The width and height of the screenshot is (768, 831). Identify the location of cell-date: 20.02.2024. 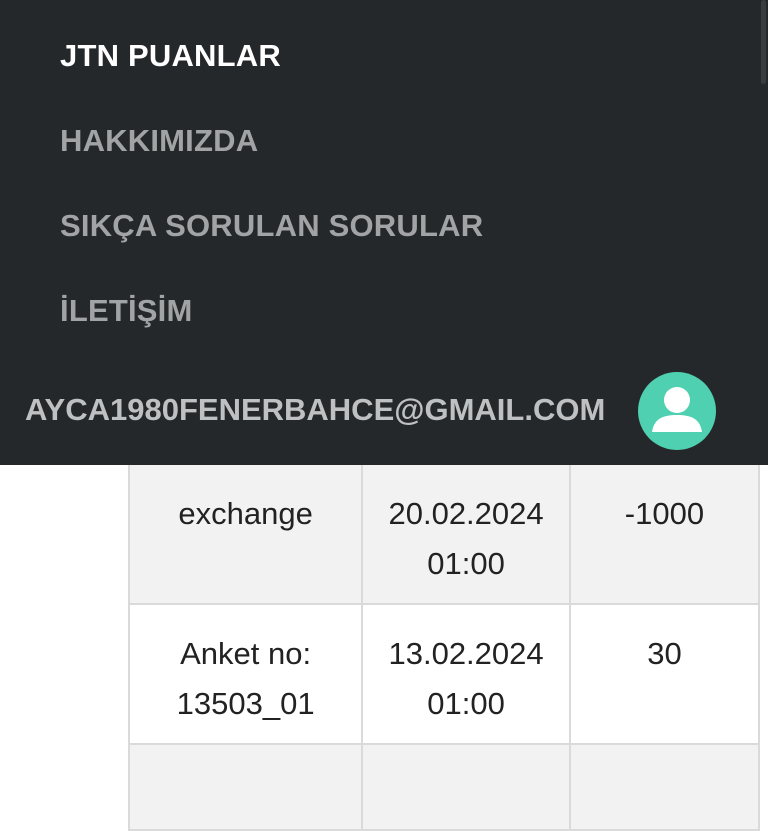
(466, 513).